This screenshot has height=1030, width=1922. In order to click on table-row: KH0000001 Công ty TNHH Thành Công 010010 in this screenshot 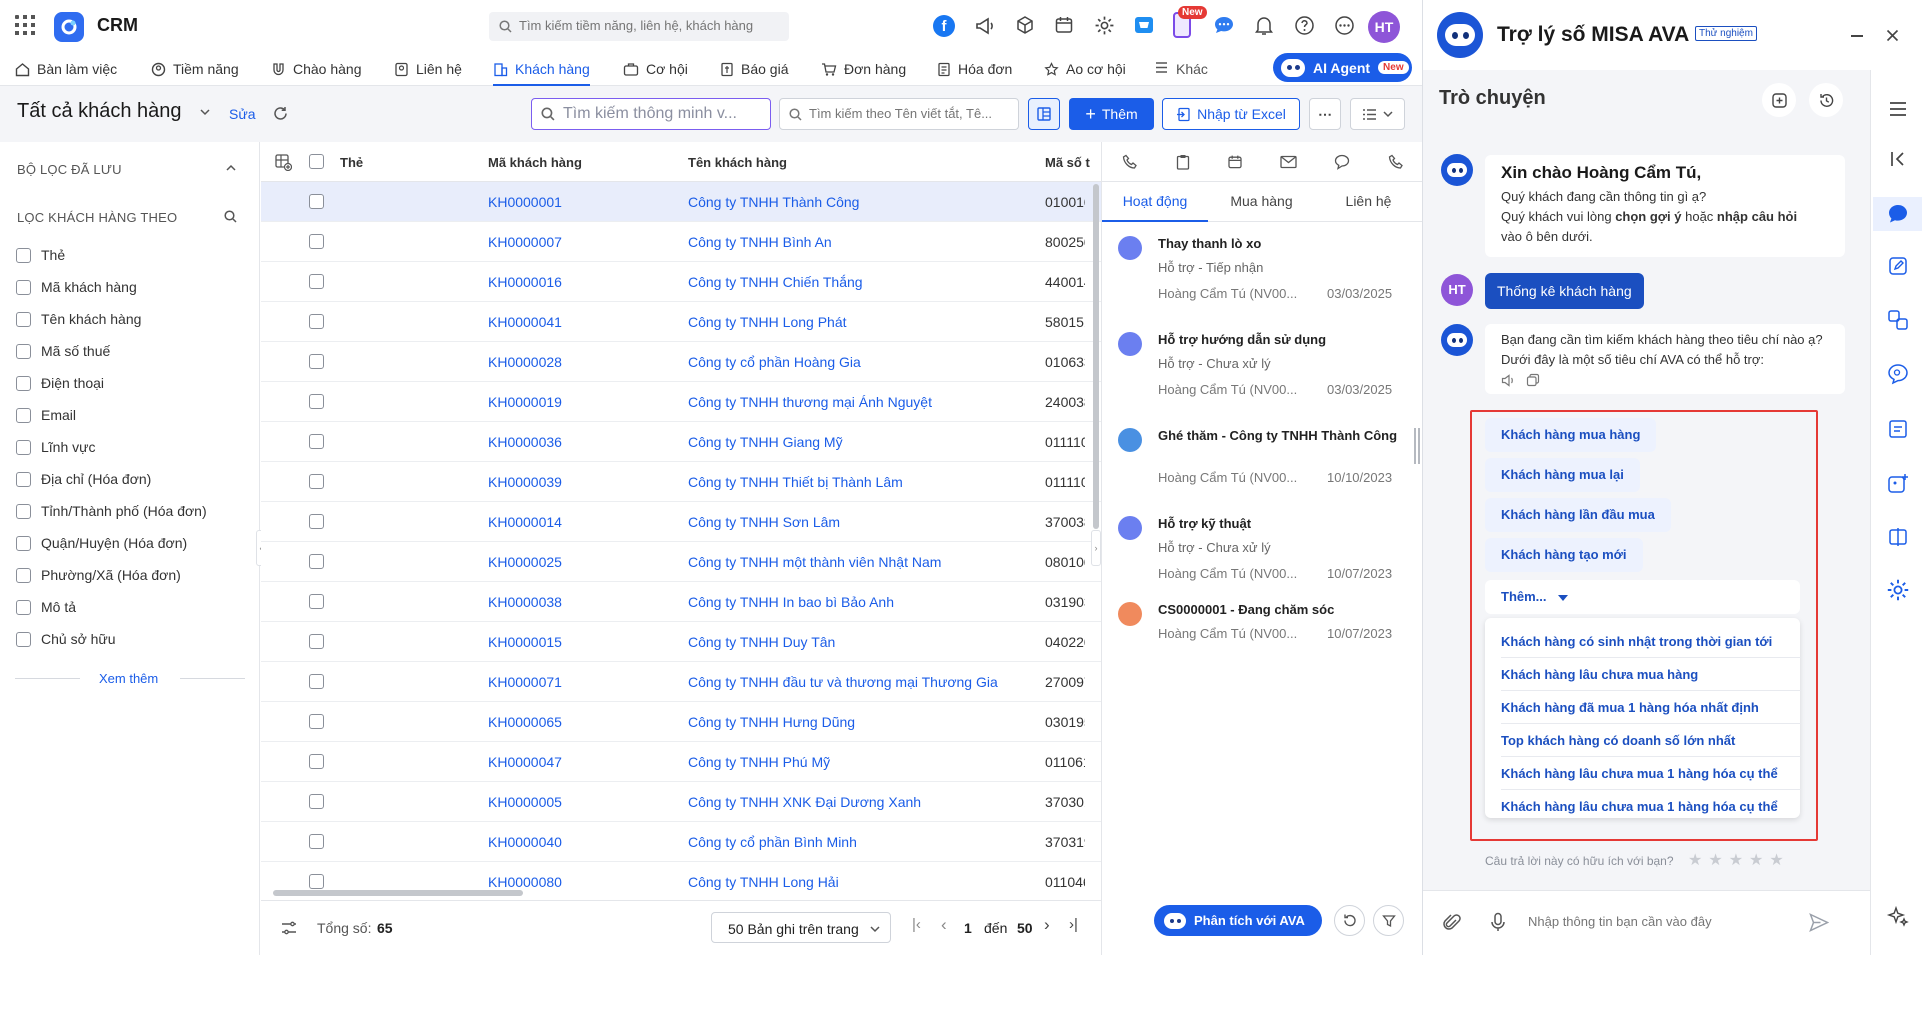, I will do `click(681, 202)`.